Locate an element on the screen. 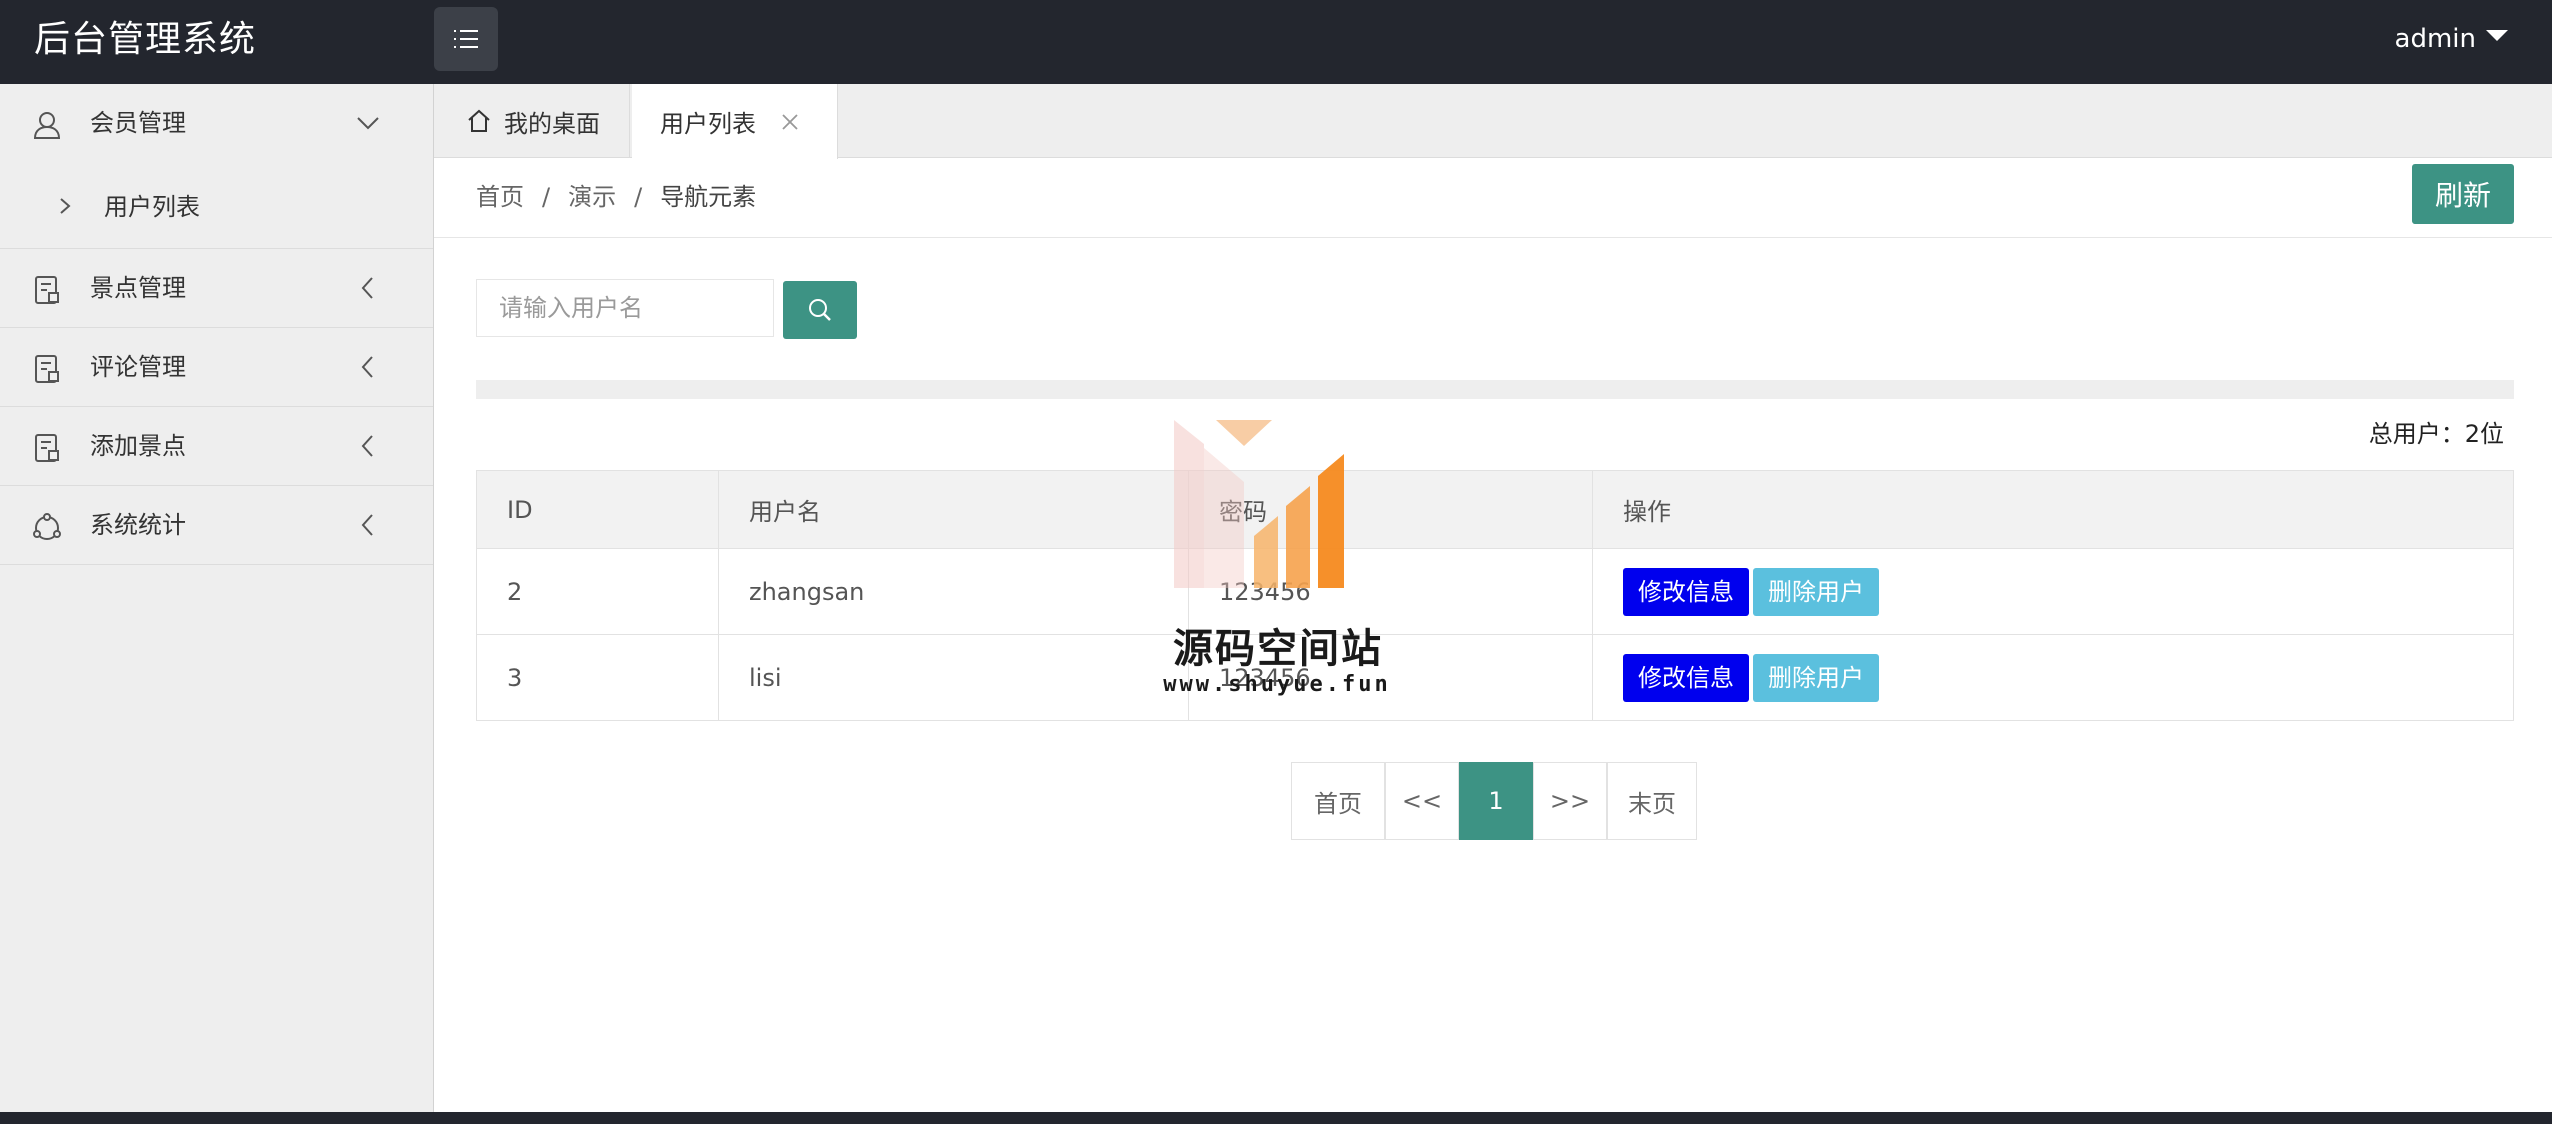 The height and width of the screenshot is (1124, 2552). tab-label: 用户列表 is located at coordinates (708, 124).